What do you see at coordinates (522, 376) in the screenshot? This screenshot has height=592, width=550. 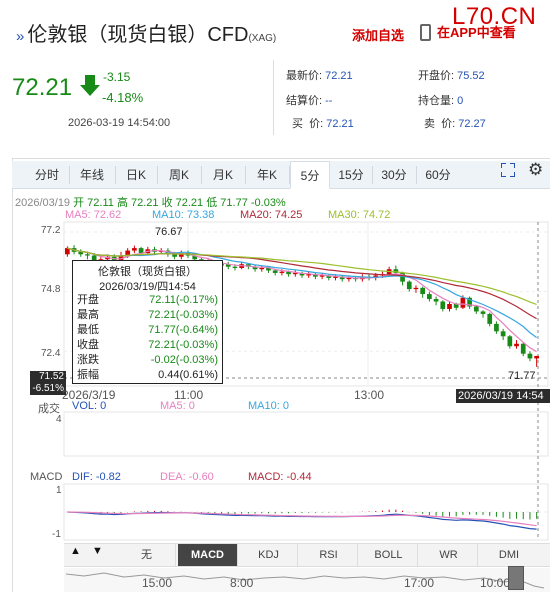 I see `low-annotation: 71.77` at bounding box center [522, 376].